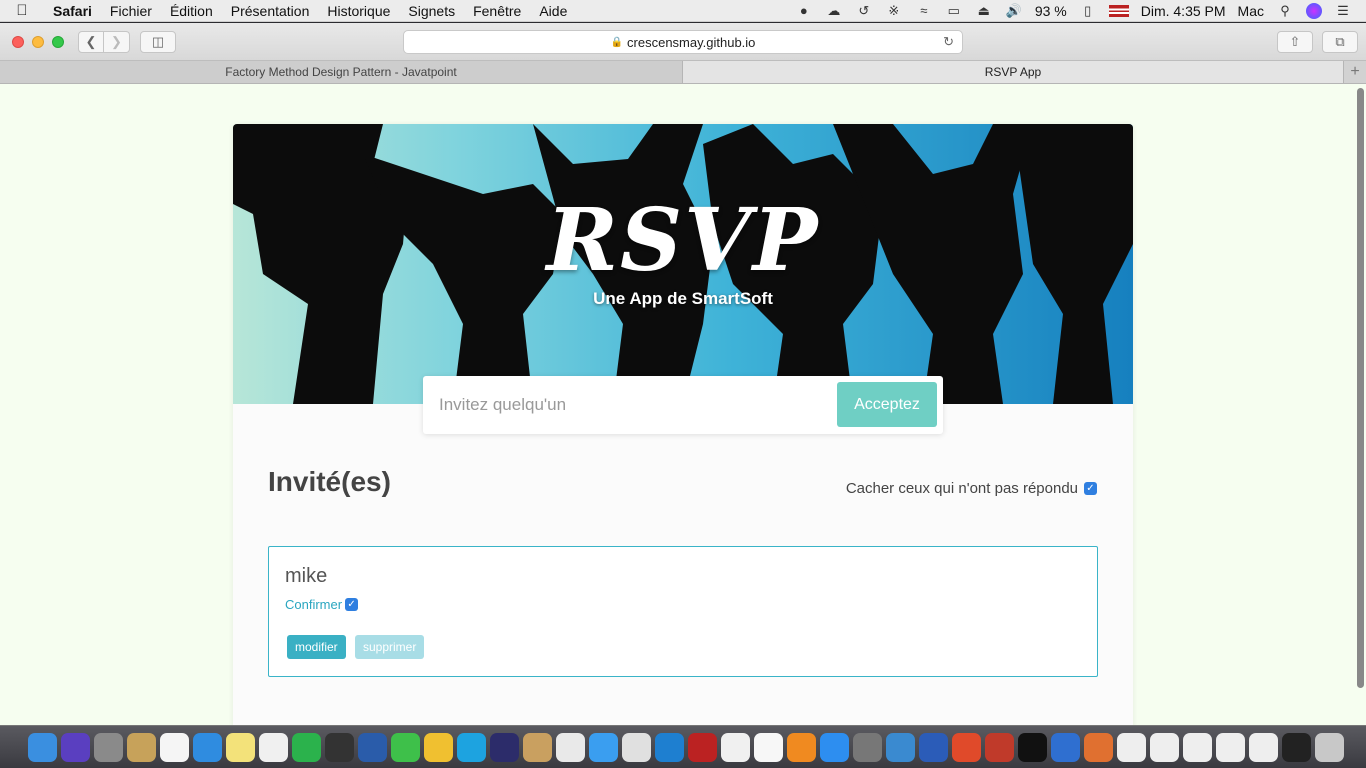 This screenshot has width=1366, height=768. What do you see at coordinates (240, 747) in the screenshot?
I see `stickies-icon` at bounding box center [240, 747].